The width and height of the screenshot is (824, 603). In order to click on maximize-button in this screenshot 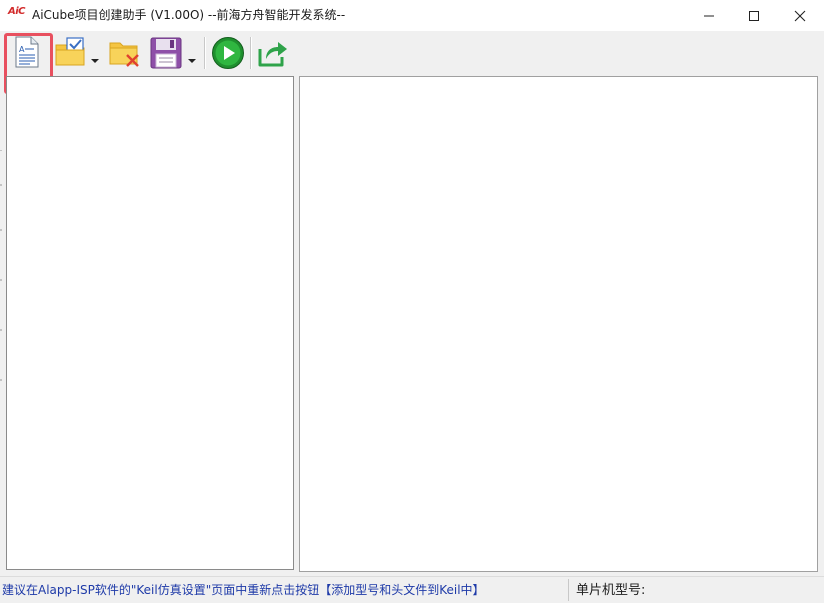, I will do `click(754, 15)`.